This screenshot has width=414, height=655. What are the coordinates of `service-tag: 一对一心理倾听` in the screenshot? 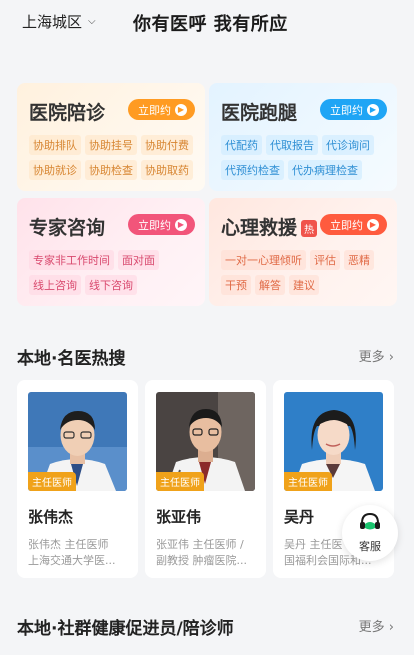 It's located at (263, 260).